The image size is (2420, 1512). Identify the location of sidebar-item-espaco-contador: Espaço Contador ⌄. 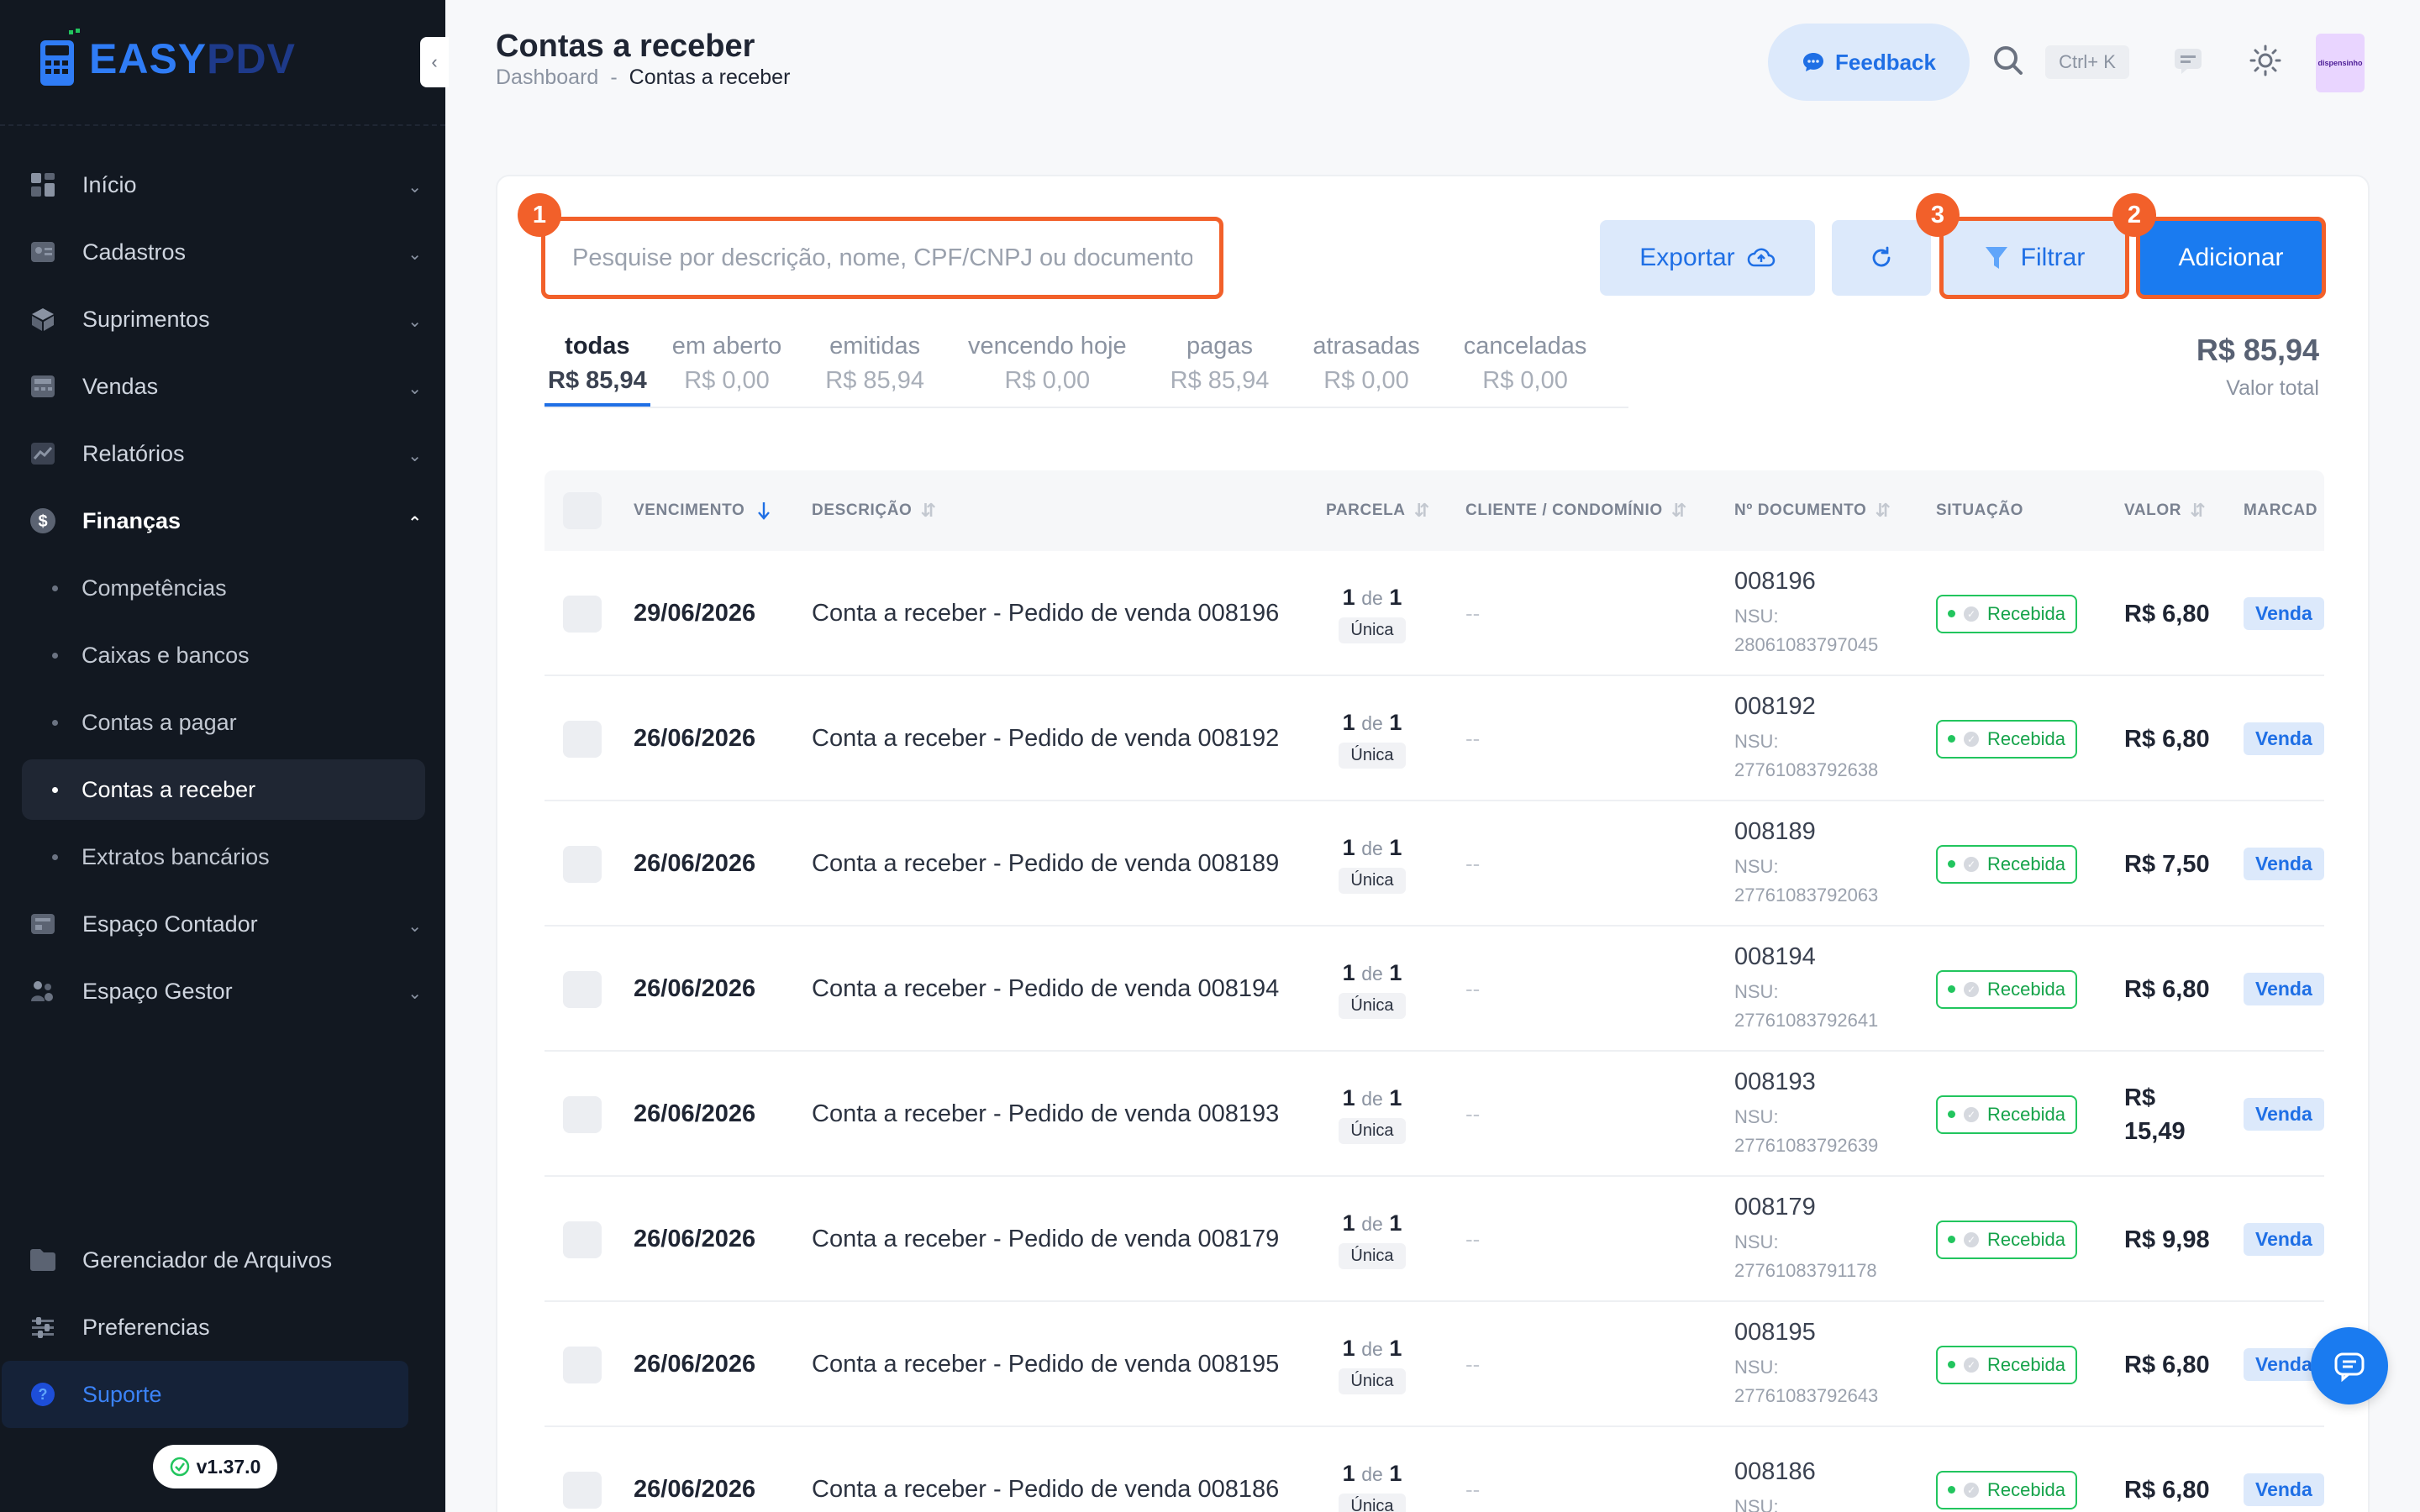
(224, 924).